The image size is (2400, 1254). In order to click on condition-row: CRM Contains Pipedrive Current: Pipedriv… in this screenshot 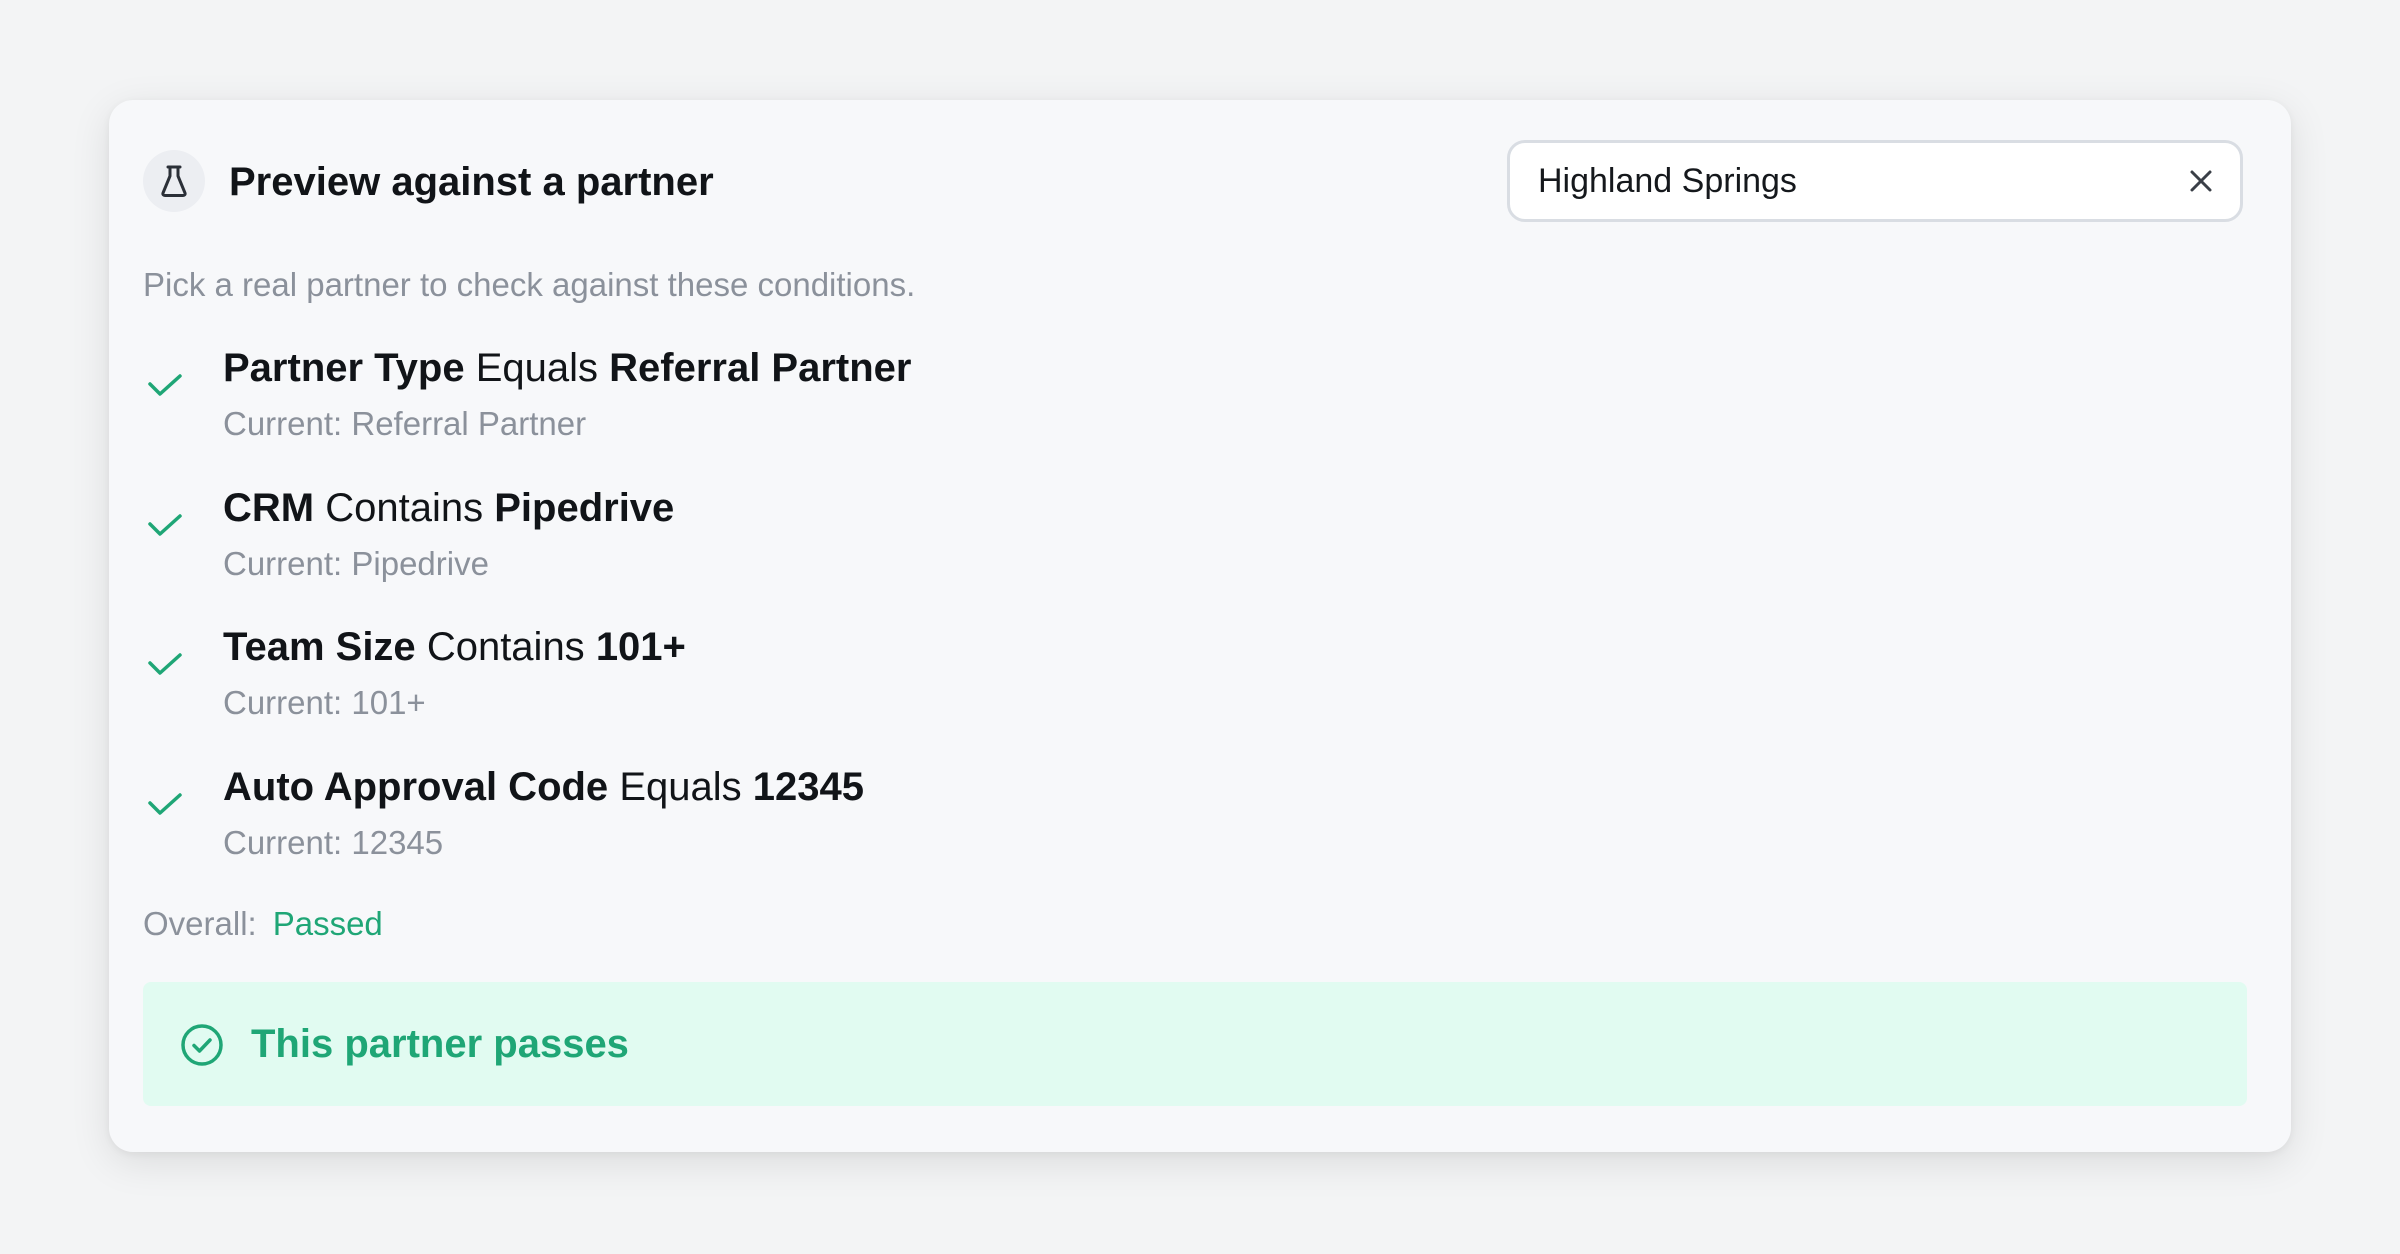, I will do `click(1093, 540)`.